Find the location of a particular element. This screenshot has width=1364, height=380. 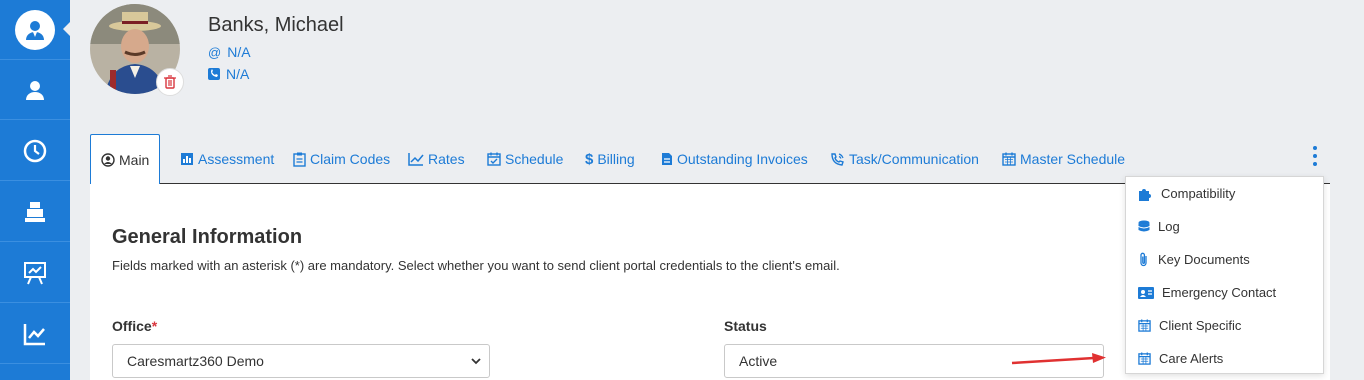

sidebar-item-analytics is located at coordinates (35, 334).